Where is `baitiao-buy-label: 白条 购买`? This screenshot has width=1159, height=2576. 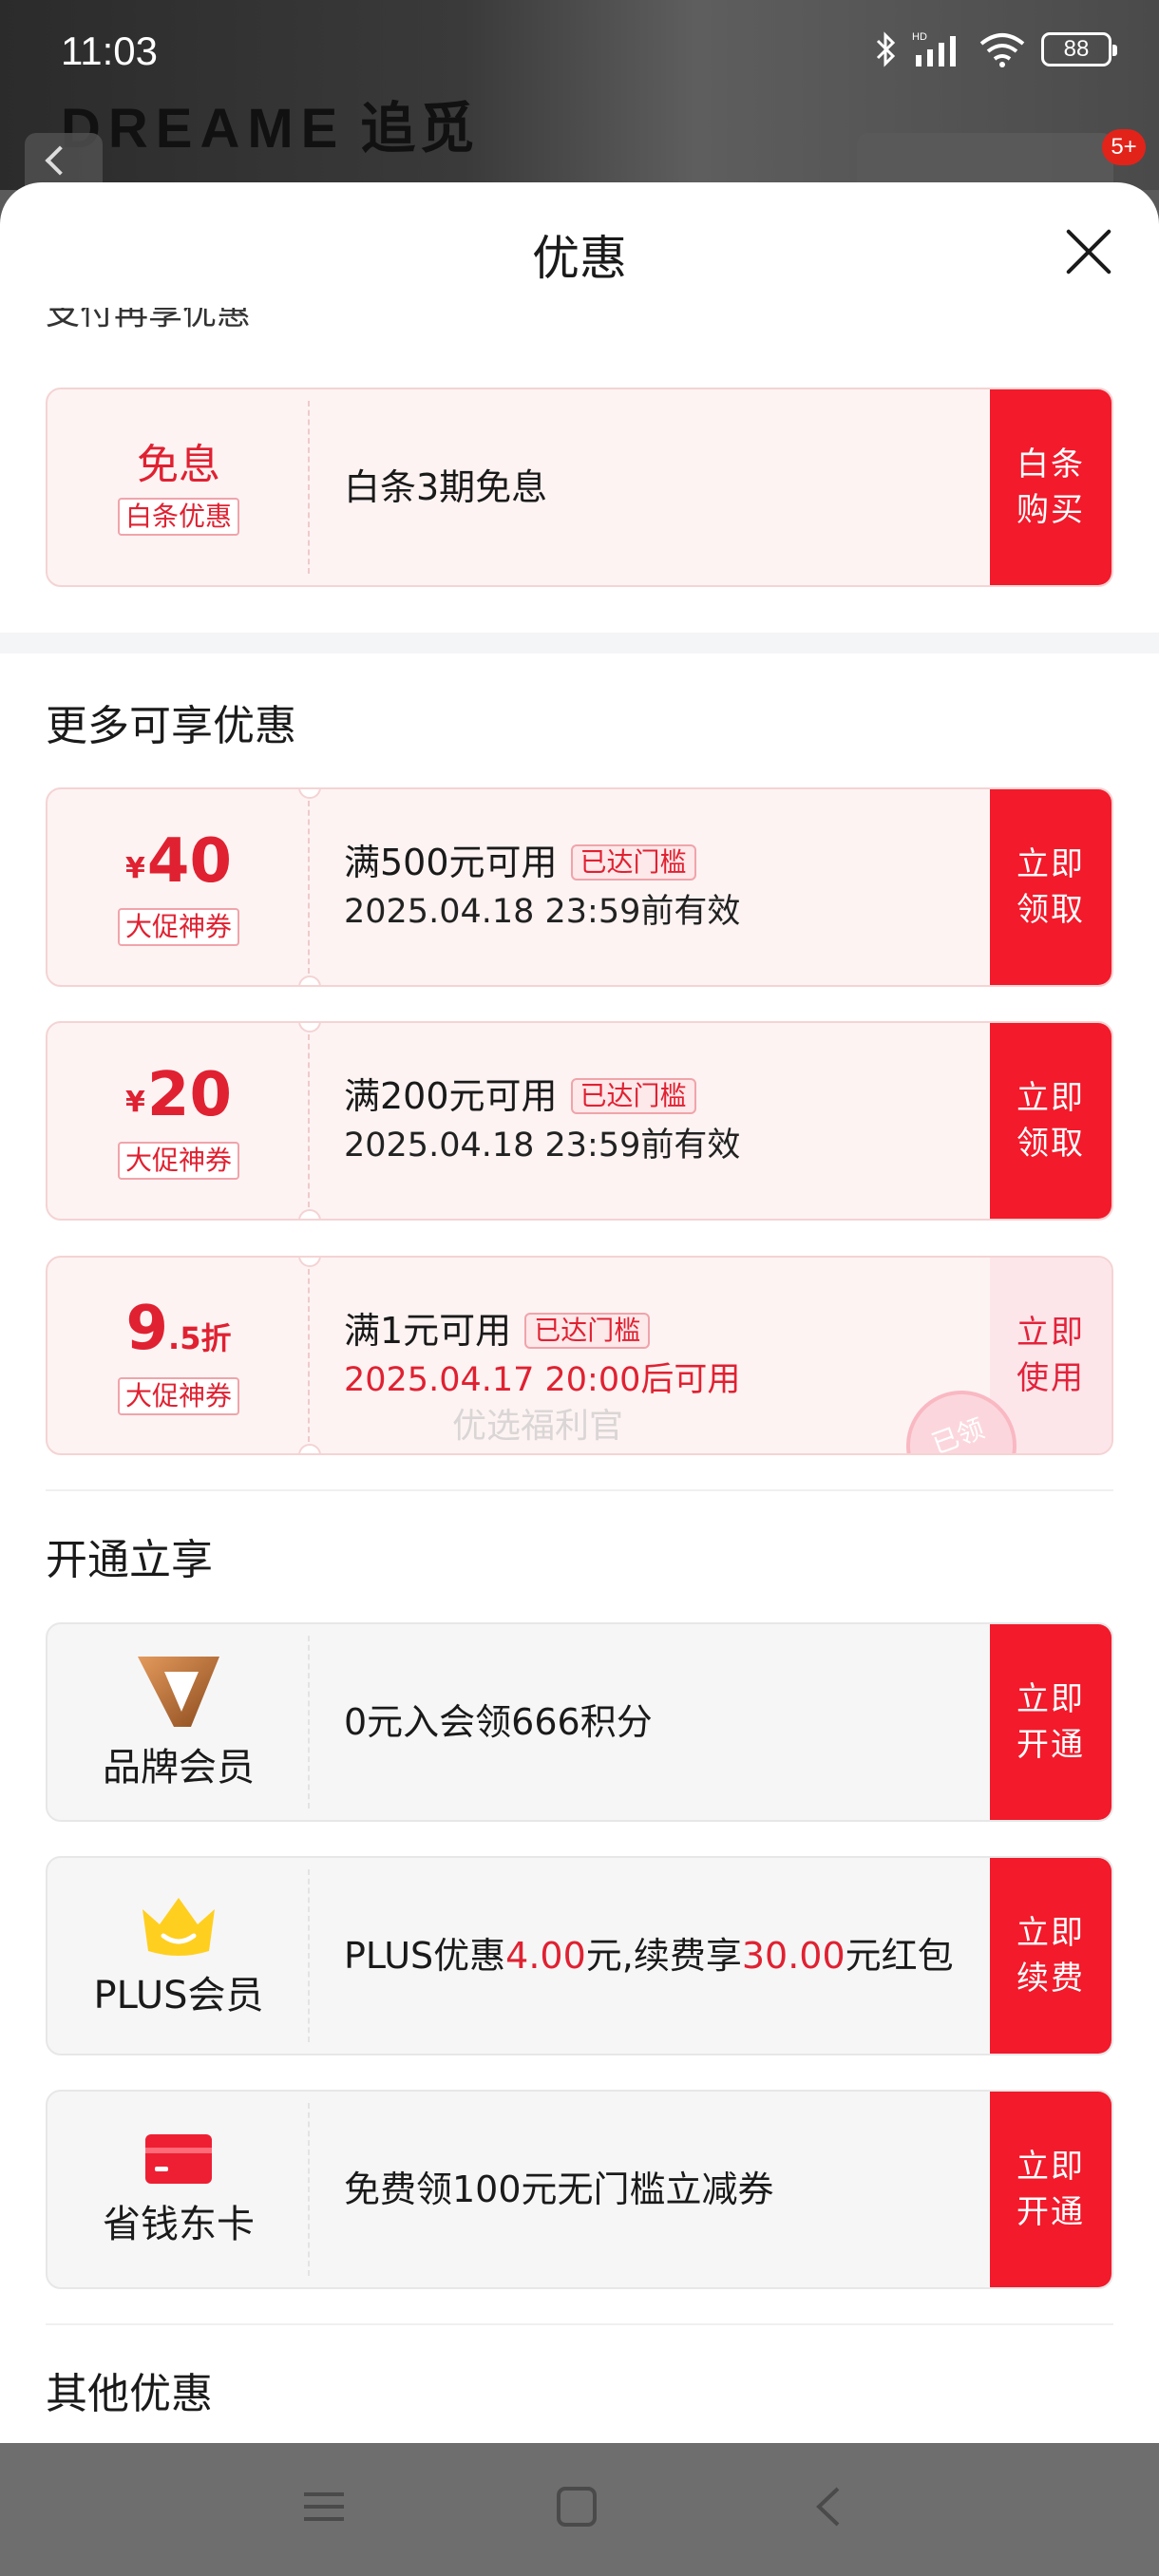 baitiao-buy-label: 白条 购买 is located at coordinates (1050, 487).